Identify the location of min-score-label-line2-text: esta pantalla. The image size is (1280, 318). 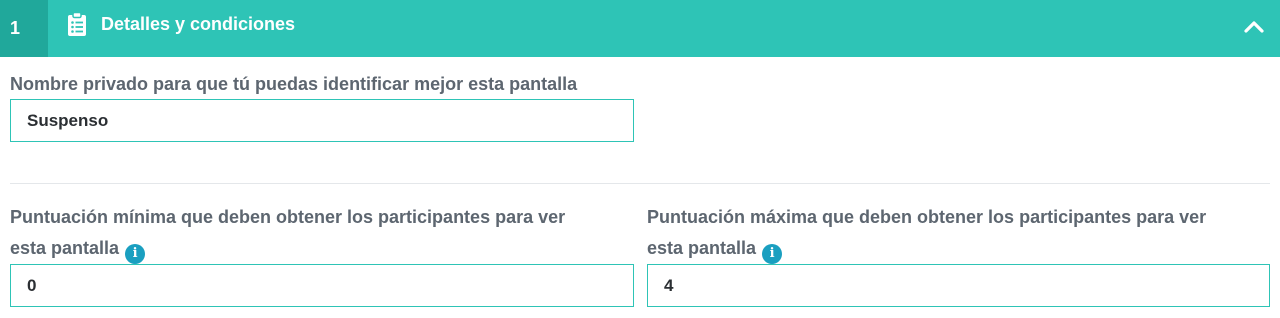
(65, 248).